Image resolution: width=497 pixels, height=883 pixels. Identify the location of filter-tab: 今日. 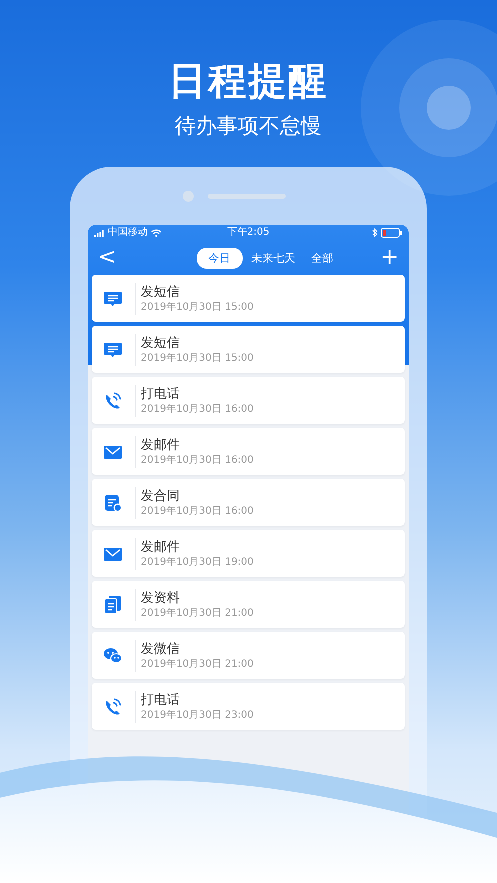
(219, 258).